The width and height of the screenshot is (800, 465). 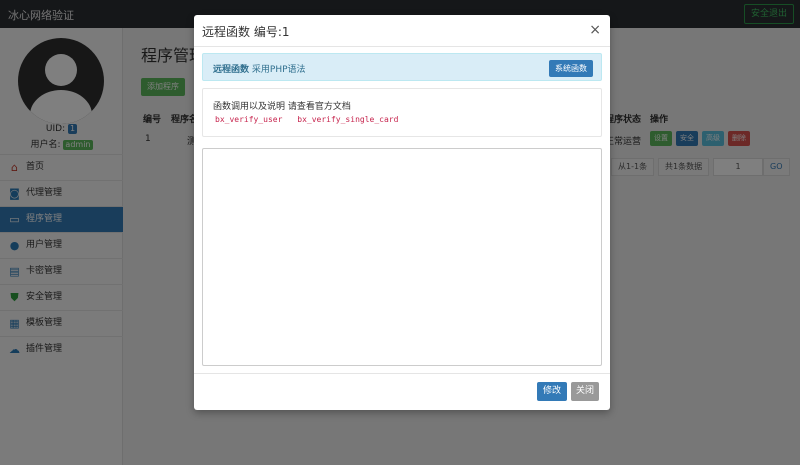 What do you see at coordinates (231, 70) in the screenshot?
I see `info-bold: 远程函数` at bounding box center [231, 70].